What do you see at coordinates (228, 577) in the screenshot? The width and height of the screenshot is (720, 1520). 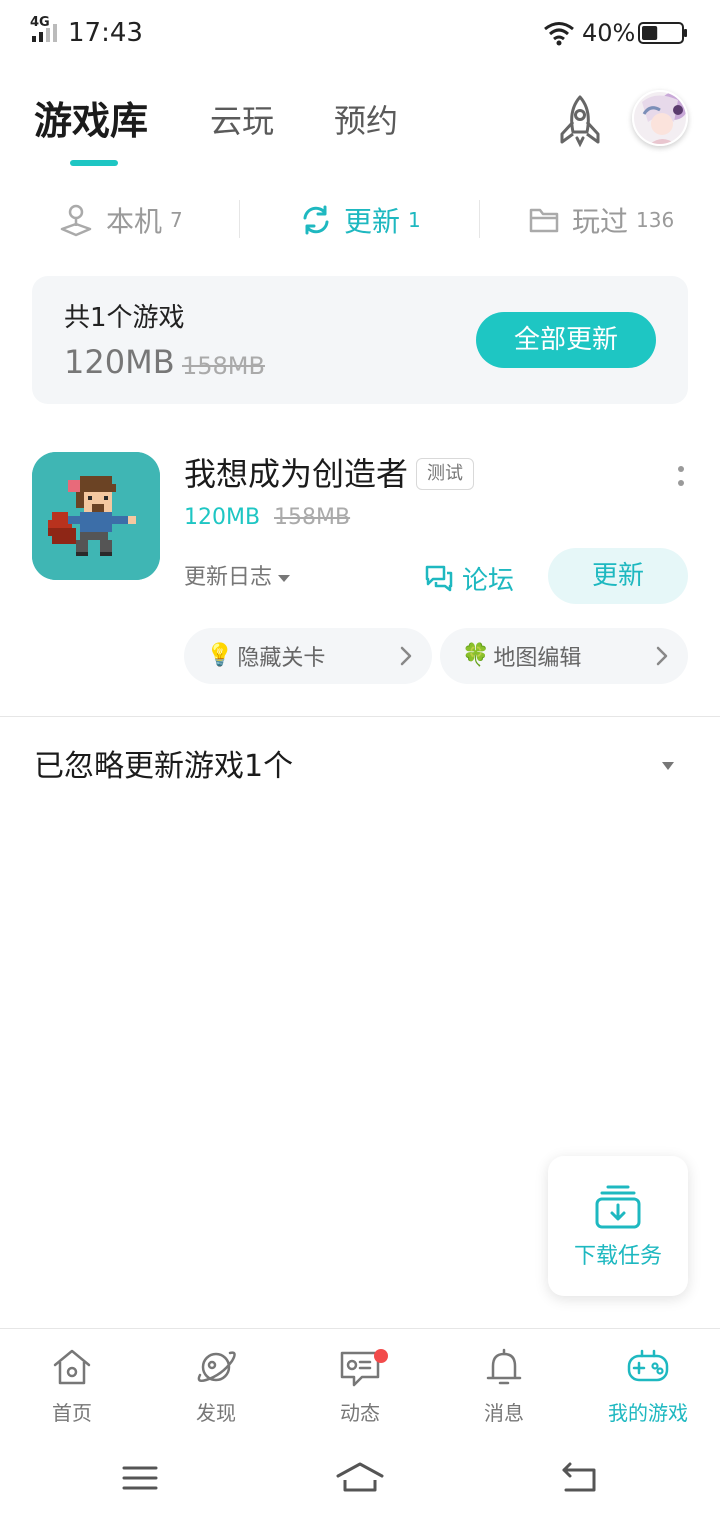 I see `changelog-label: 更新日志` at bounding box center [228, 577].